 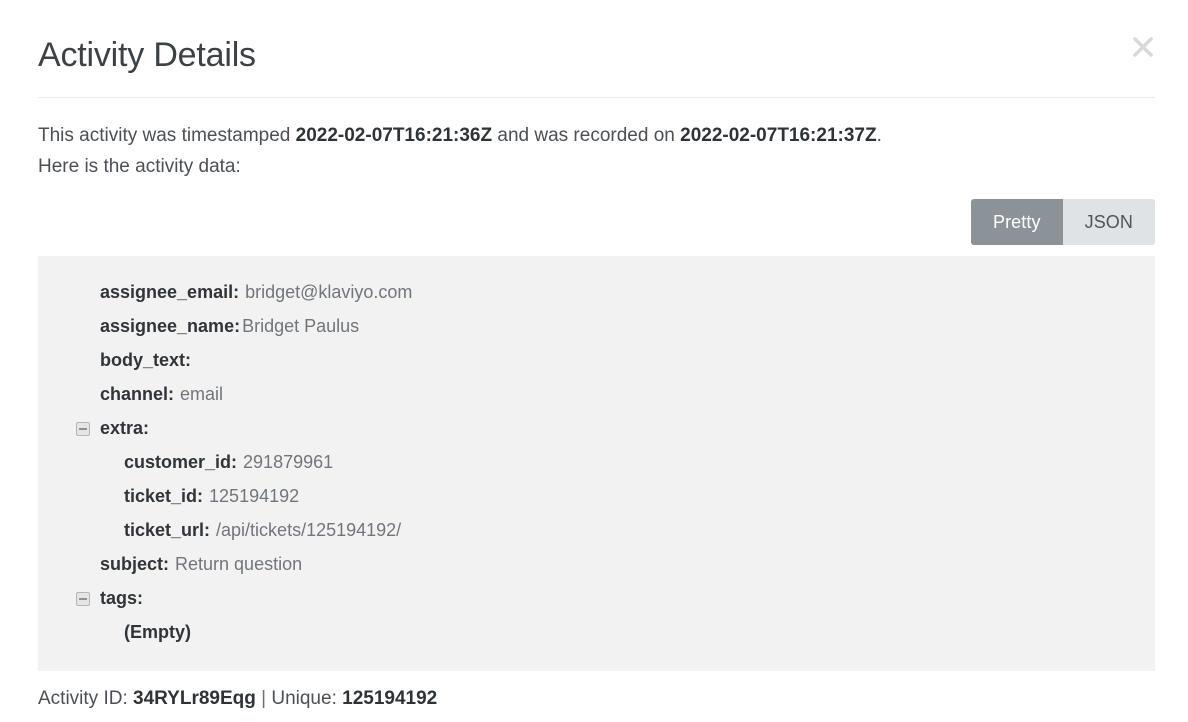 What do you see at coordinates (594, 49) in the screenshot?
I see `modal-header: Activity Details` at bounding box center [594, 49].